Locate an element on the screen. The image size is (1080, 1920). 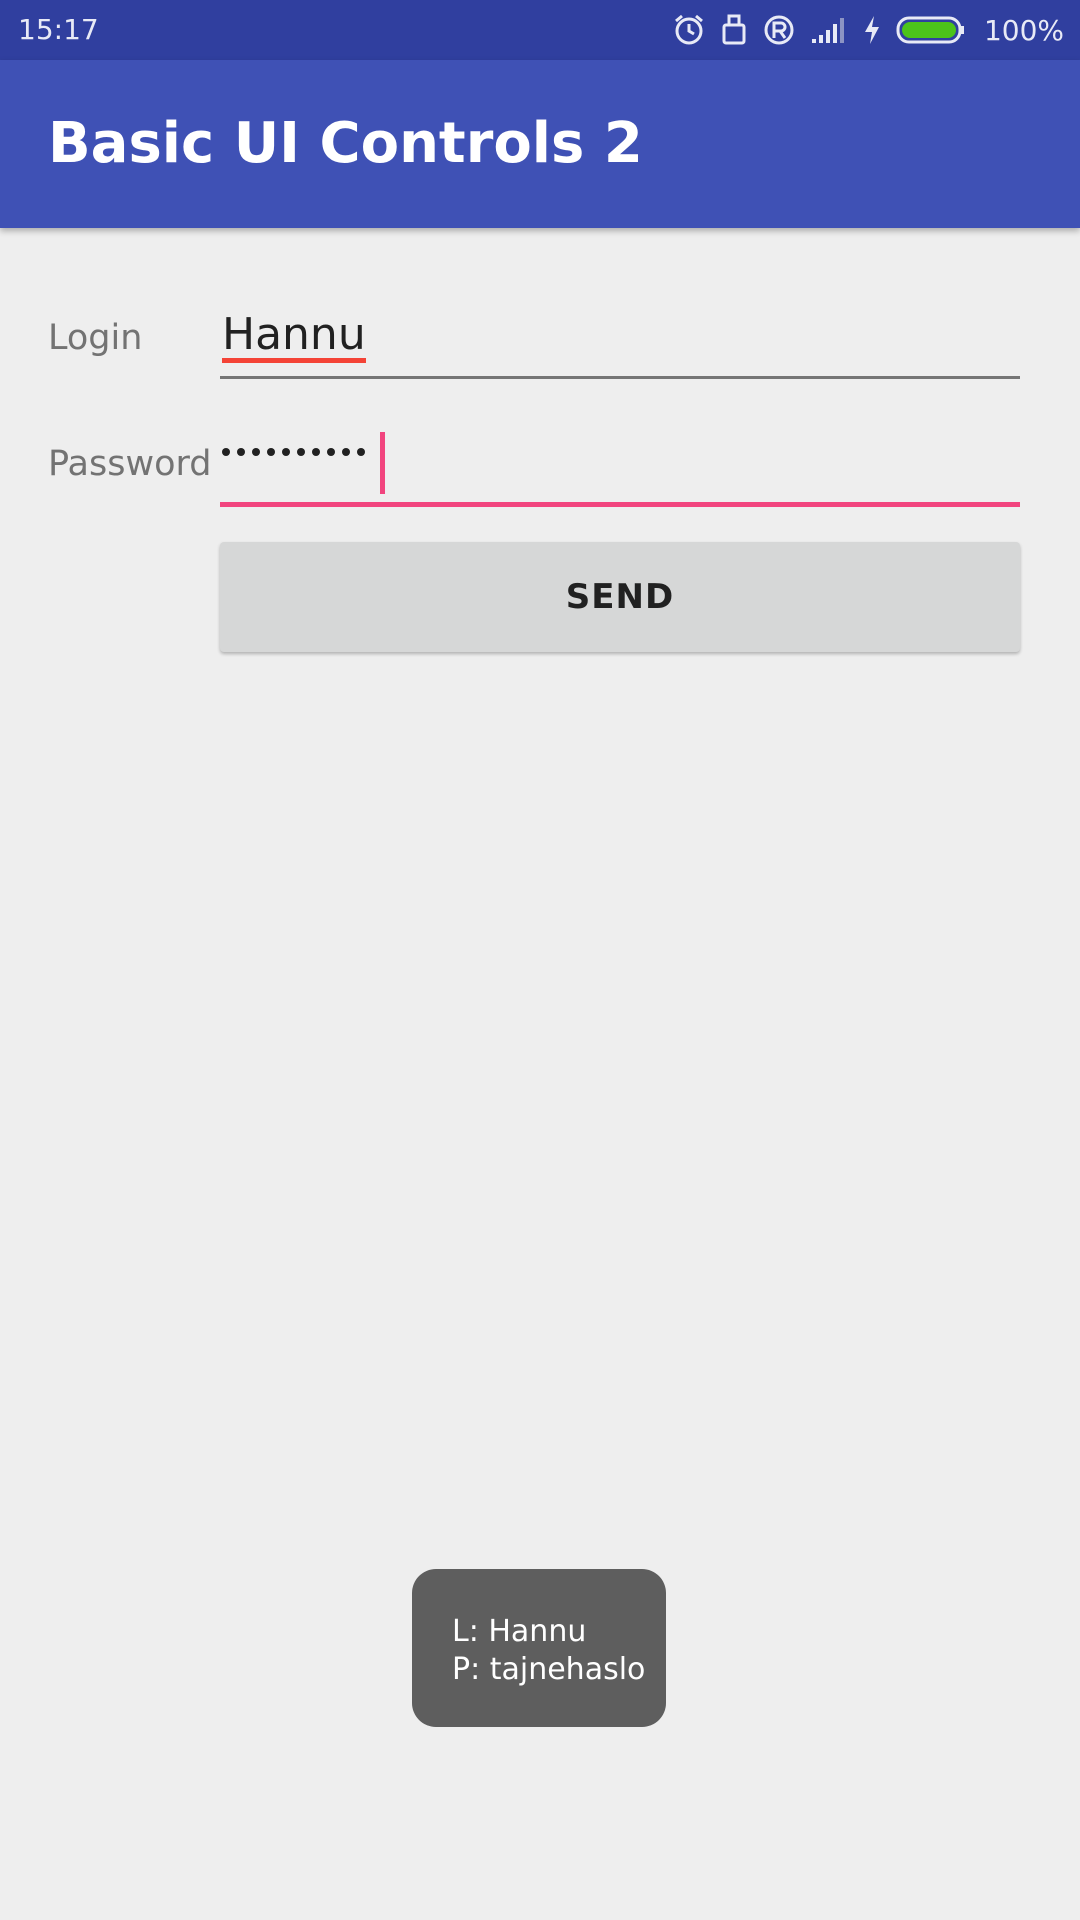
alarm-icon is located at coordinates (689, 30).